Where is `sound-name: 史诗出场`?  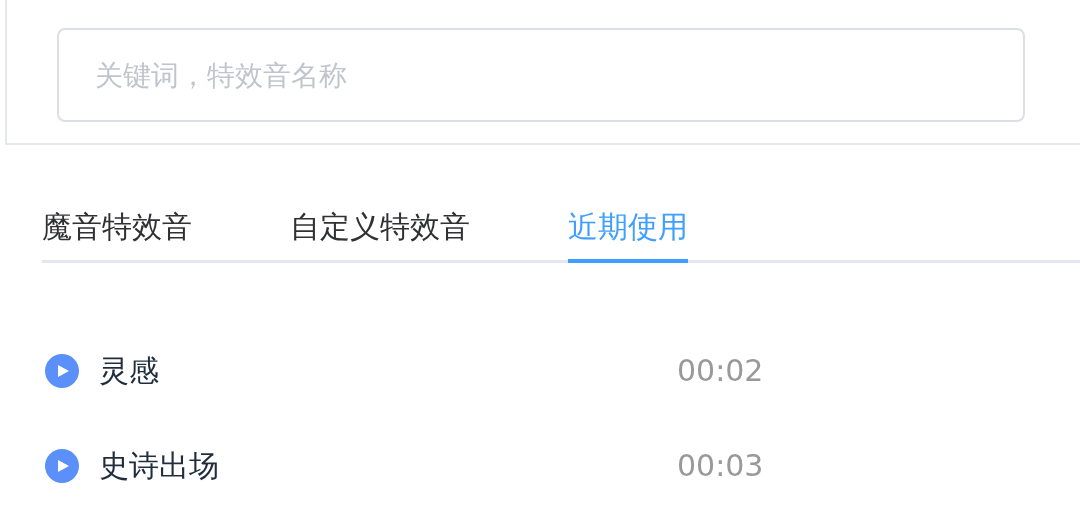
sound-name: 史诗出场 is located at coordinates (159, 466).